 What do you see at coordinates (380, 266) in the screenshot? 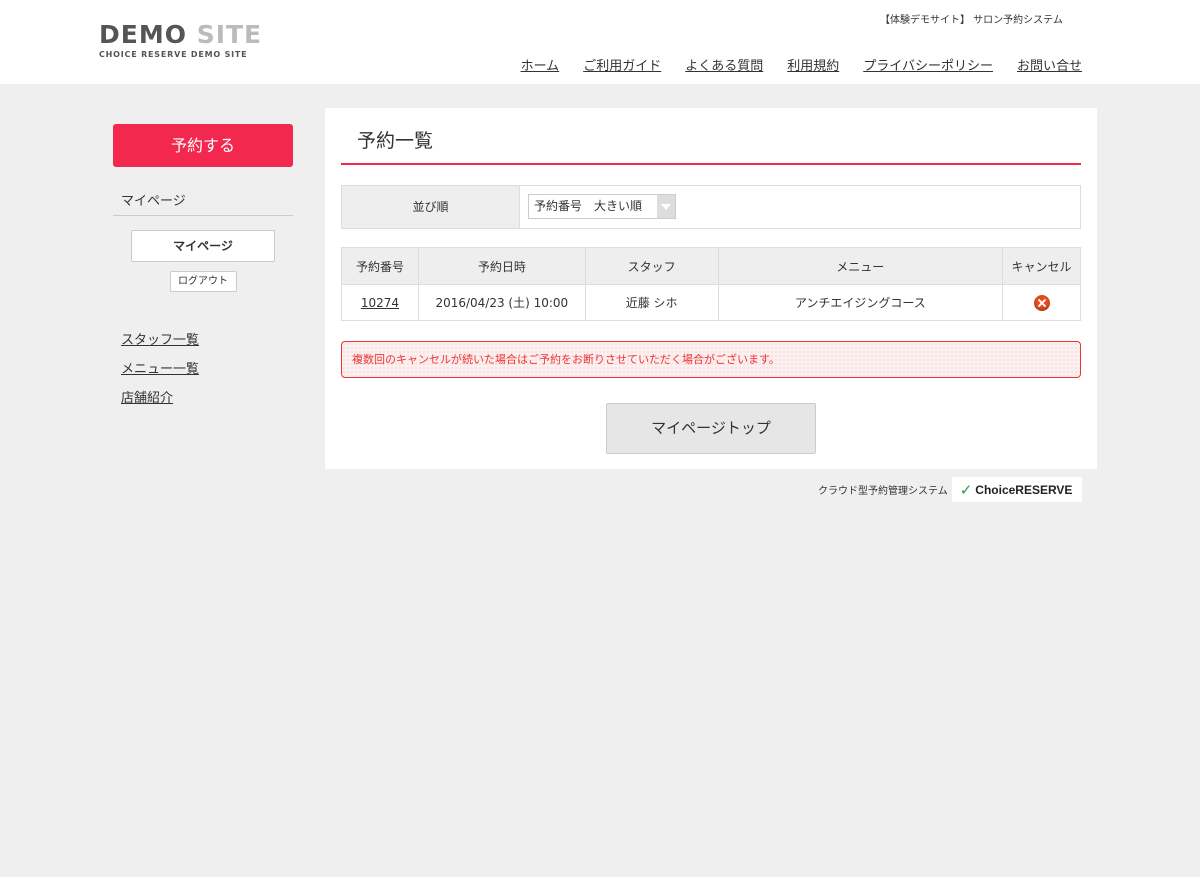
I see `column-header-id: 予約番号` at bounding box center [380, 266].